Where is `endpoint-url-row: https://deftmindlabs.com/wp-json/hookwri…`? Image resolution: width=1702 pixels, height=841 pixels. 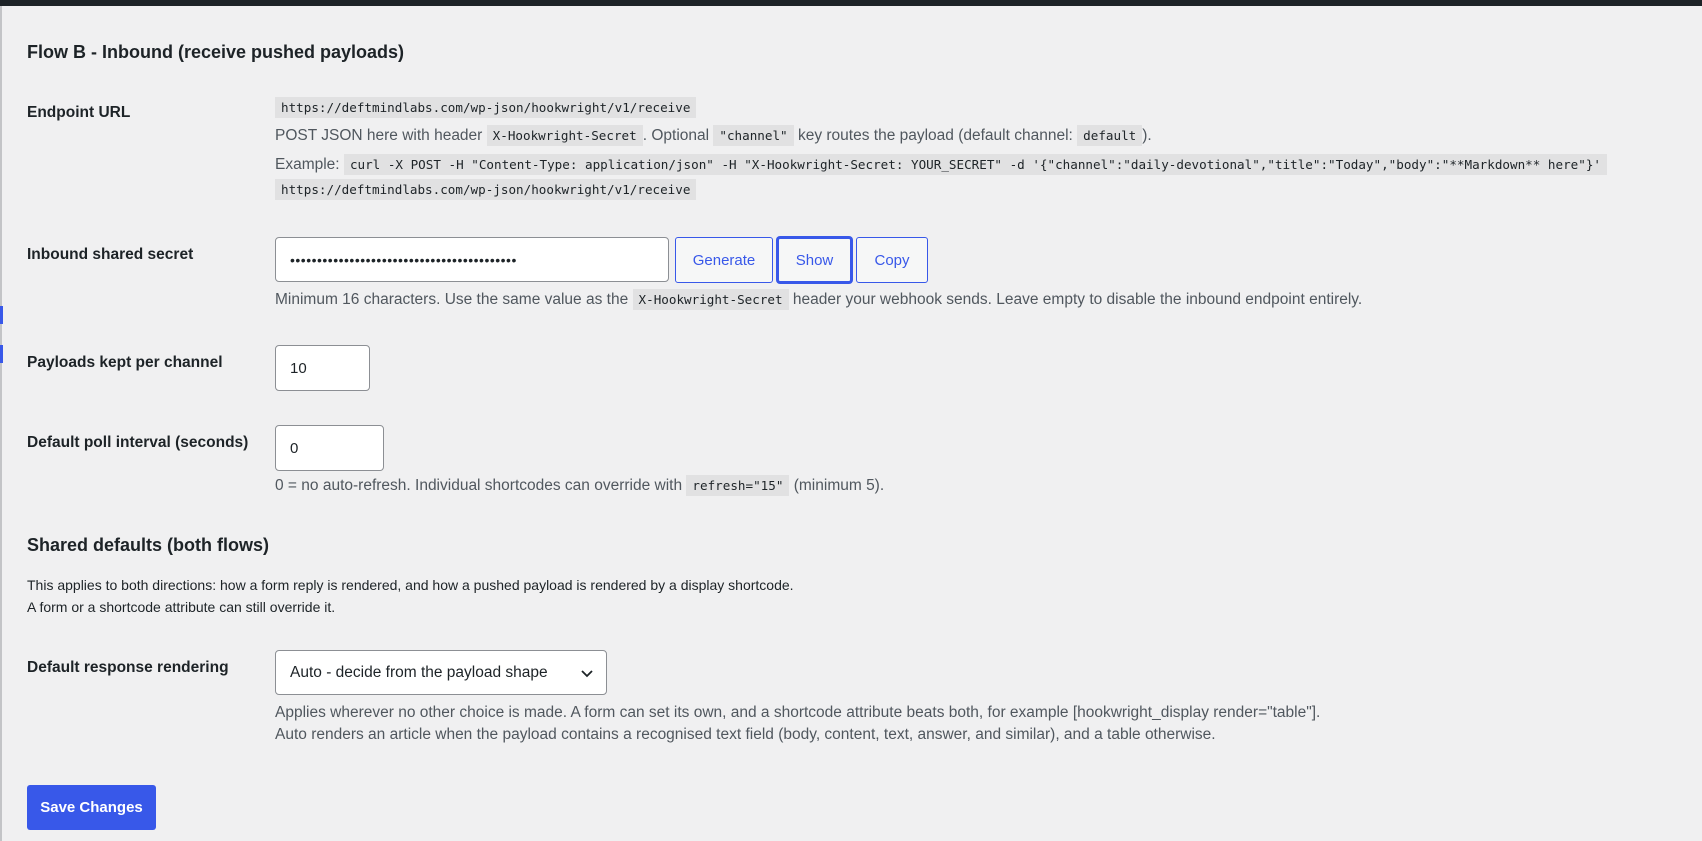 endpoint-url-row: https://deftmindlabs.com/wp-json/hookwri… is located at coordinates (486, 107).